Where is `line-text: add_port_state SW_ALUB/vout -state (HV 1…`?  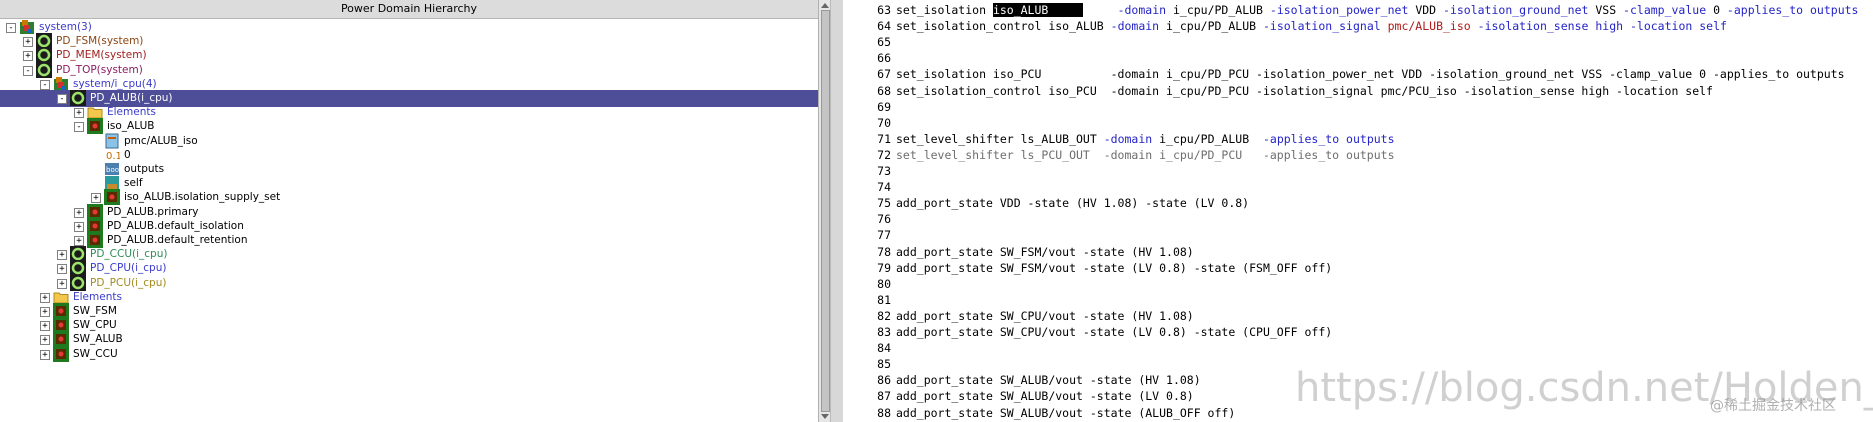 line-text: add_port_state SW_ALUB/vout -state (HV 1… is located at coordinates (1048, 380).